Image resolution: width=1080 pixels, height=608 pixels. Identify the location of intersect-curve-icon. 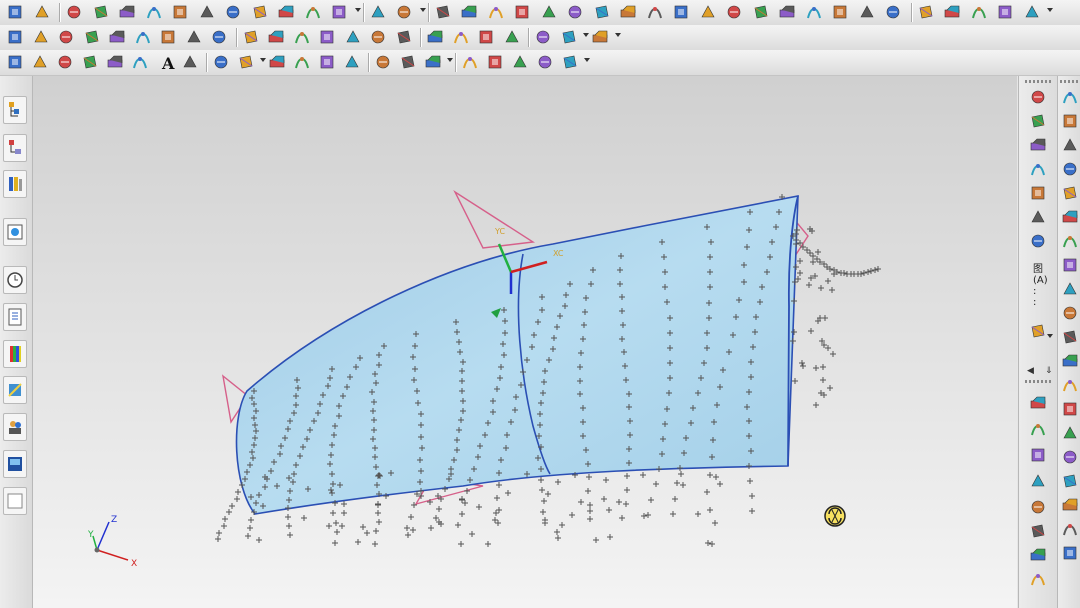
(277, 62).